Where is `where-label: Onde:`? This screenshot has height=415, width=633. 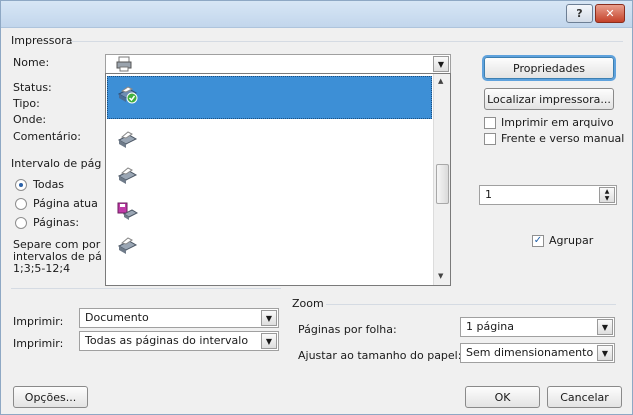
where-label: Onde: is located at coordinates (30, 119).